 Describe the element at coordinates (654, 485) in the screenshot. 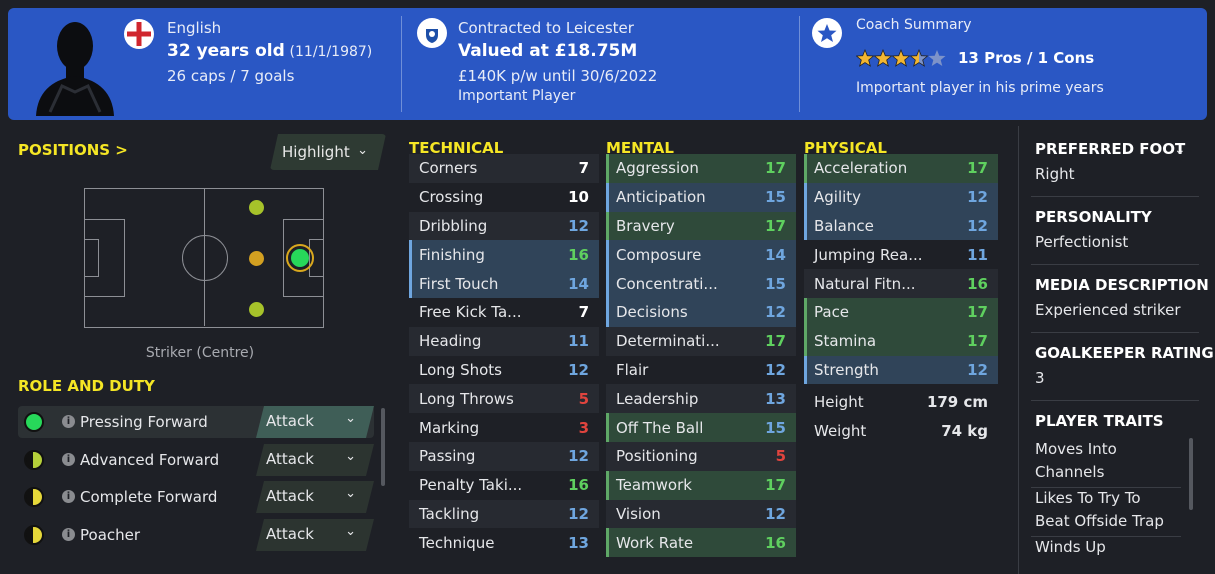

I see `attribute-name: Teamwork` at that location.